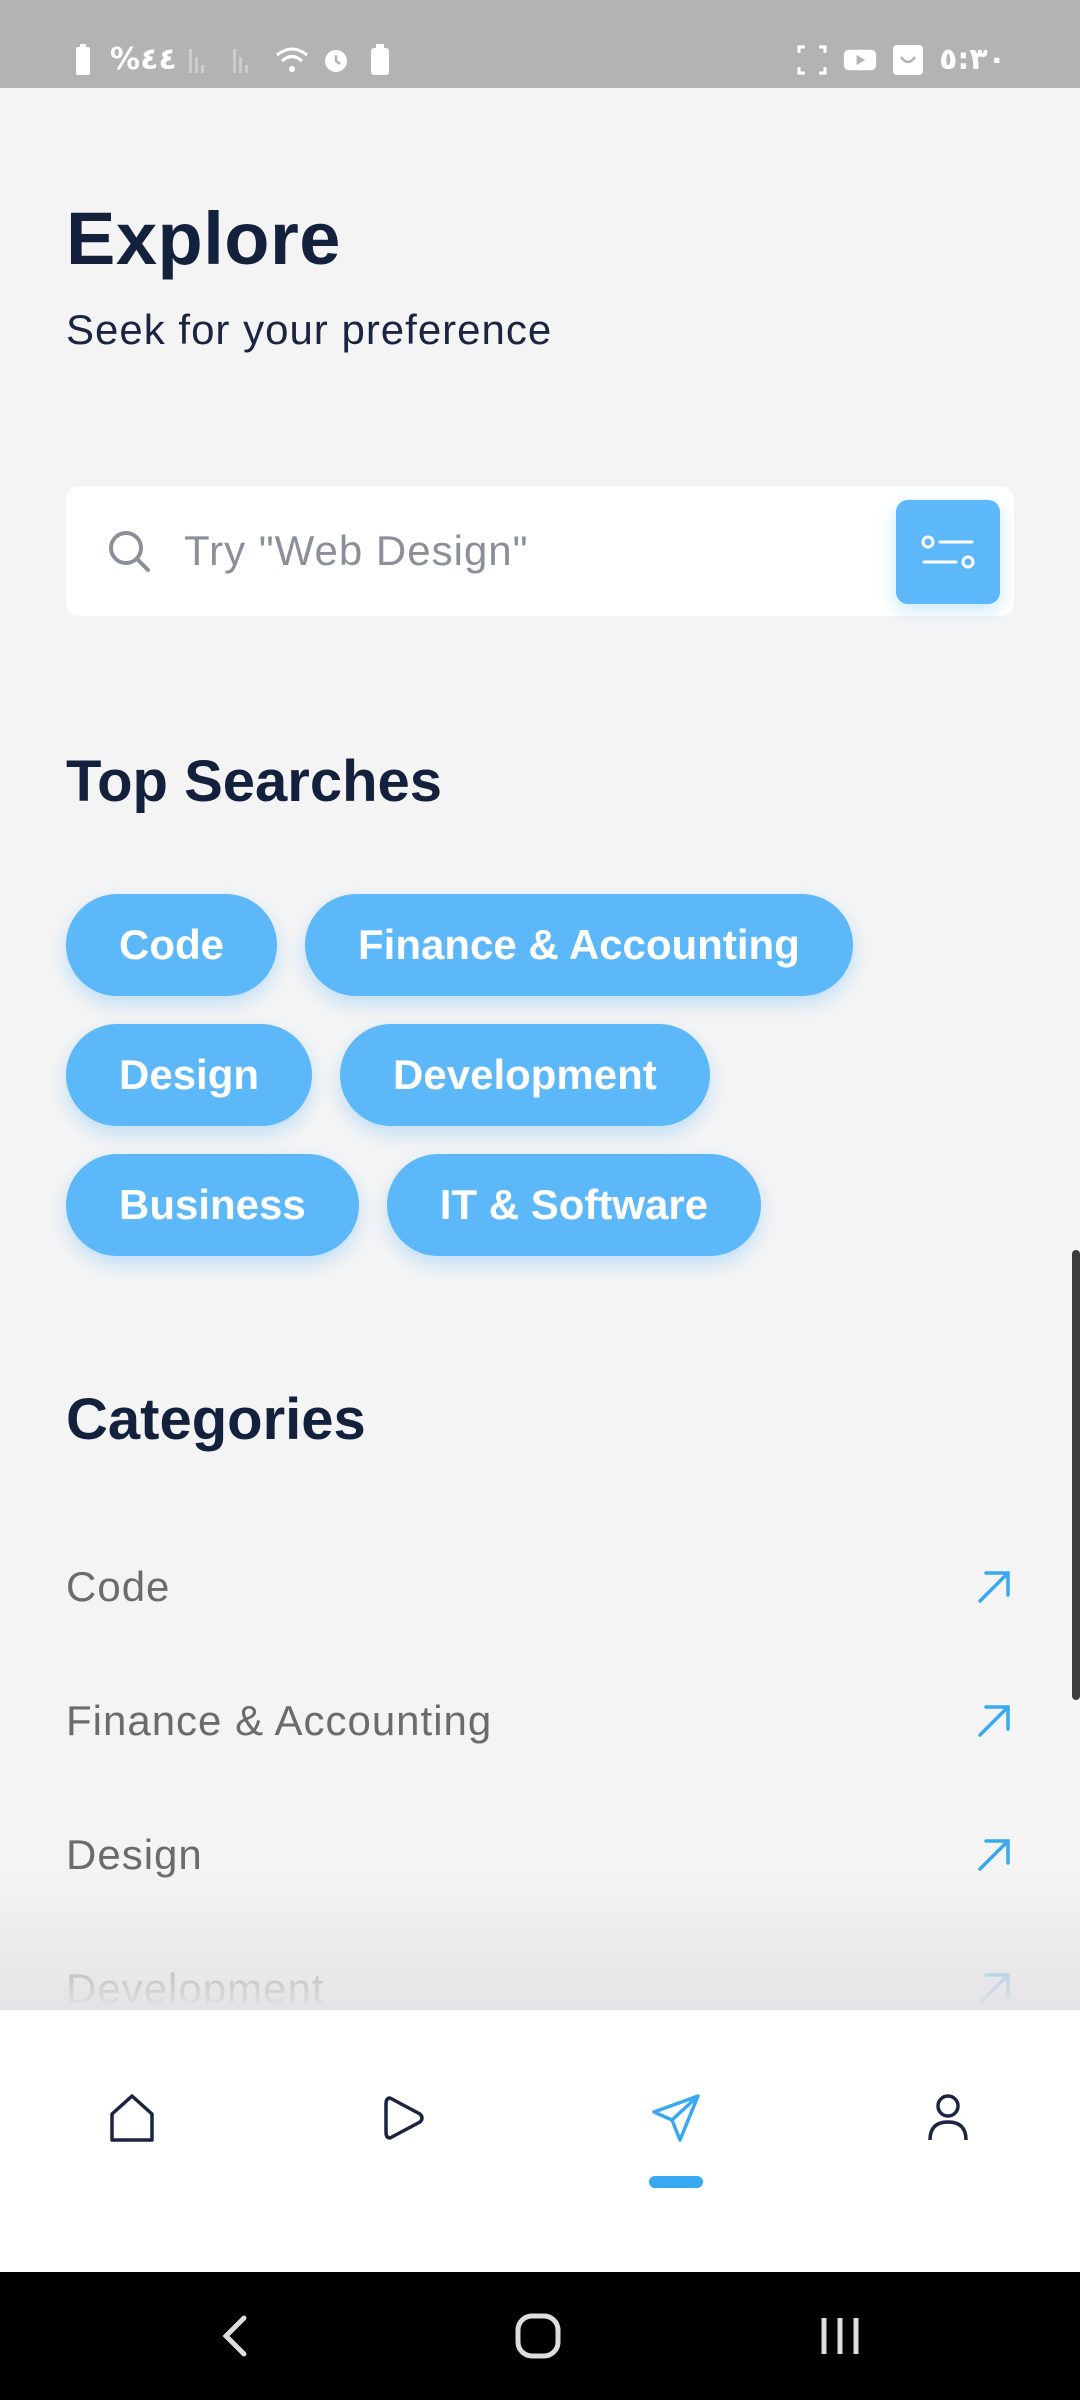 This screenshot has height=2400, width=1080. Describe the element at coordinates (579, 945) in the screenshot. I see `chip-finance-accounting: Finance & Accounting` at that location.